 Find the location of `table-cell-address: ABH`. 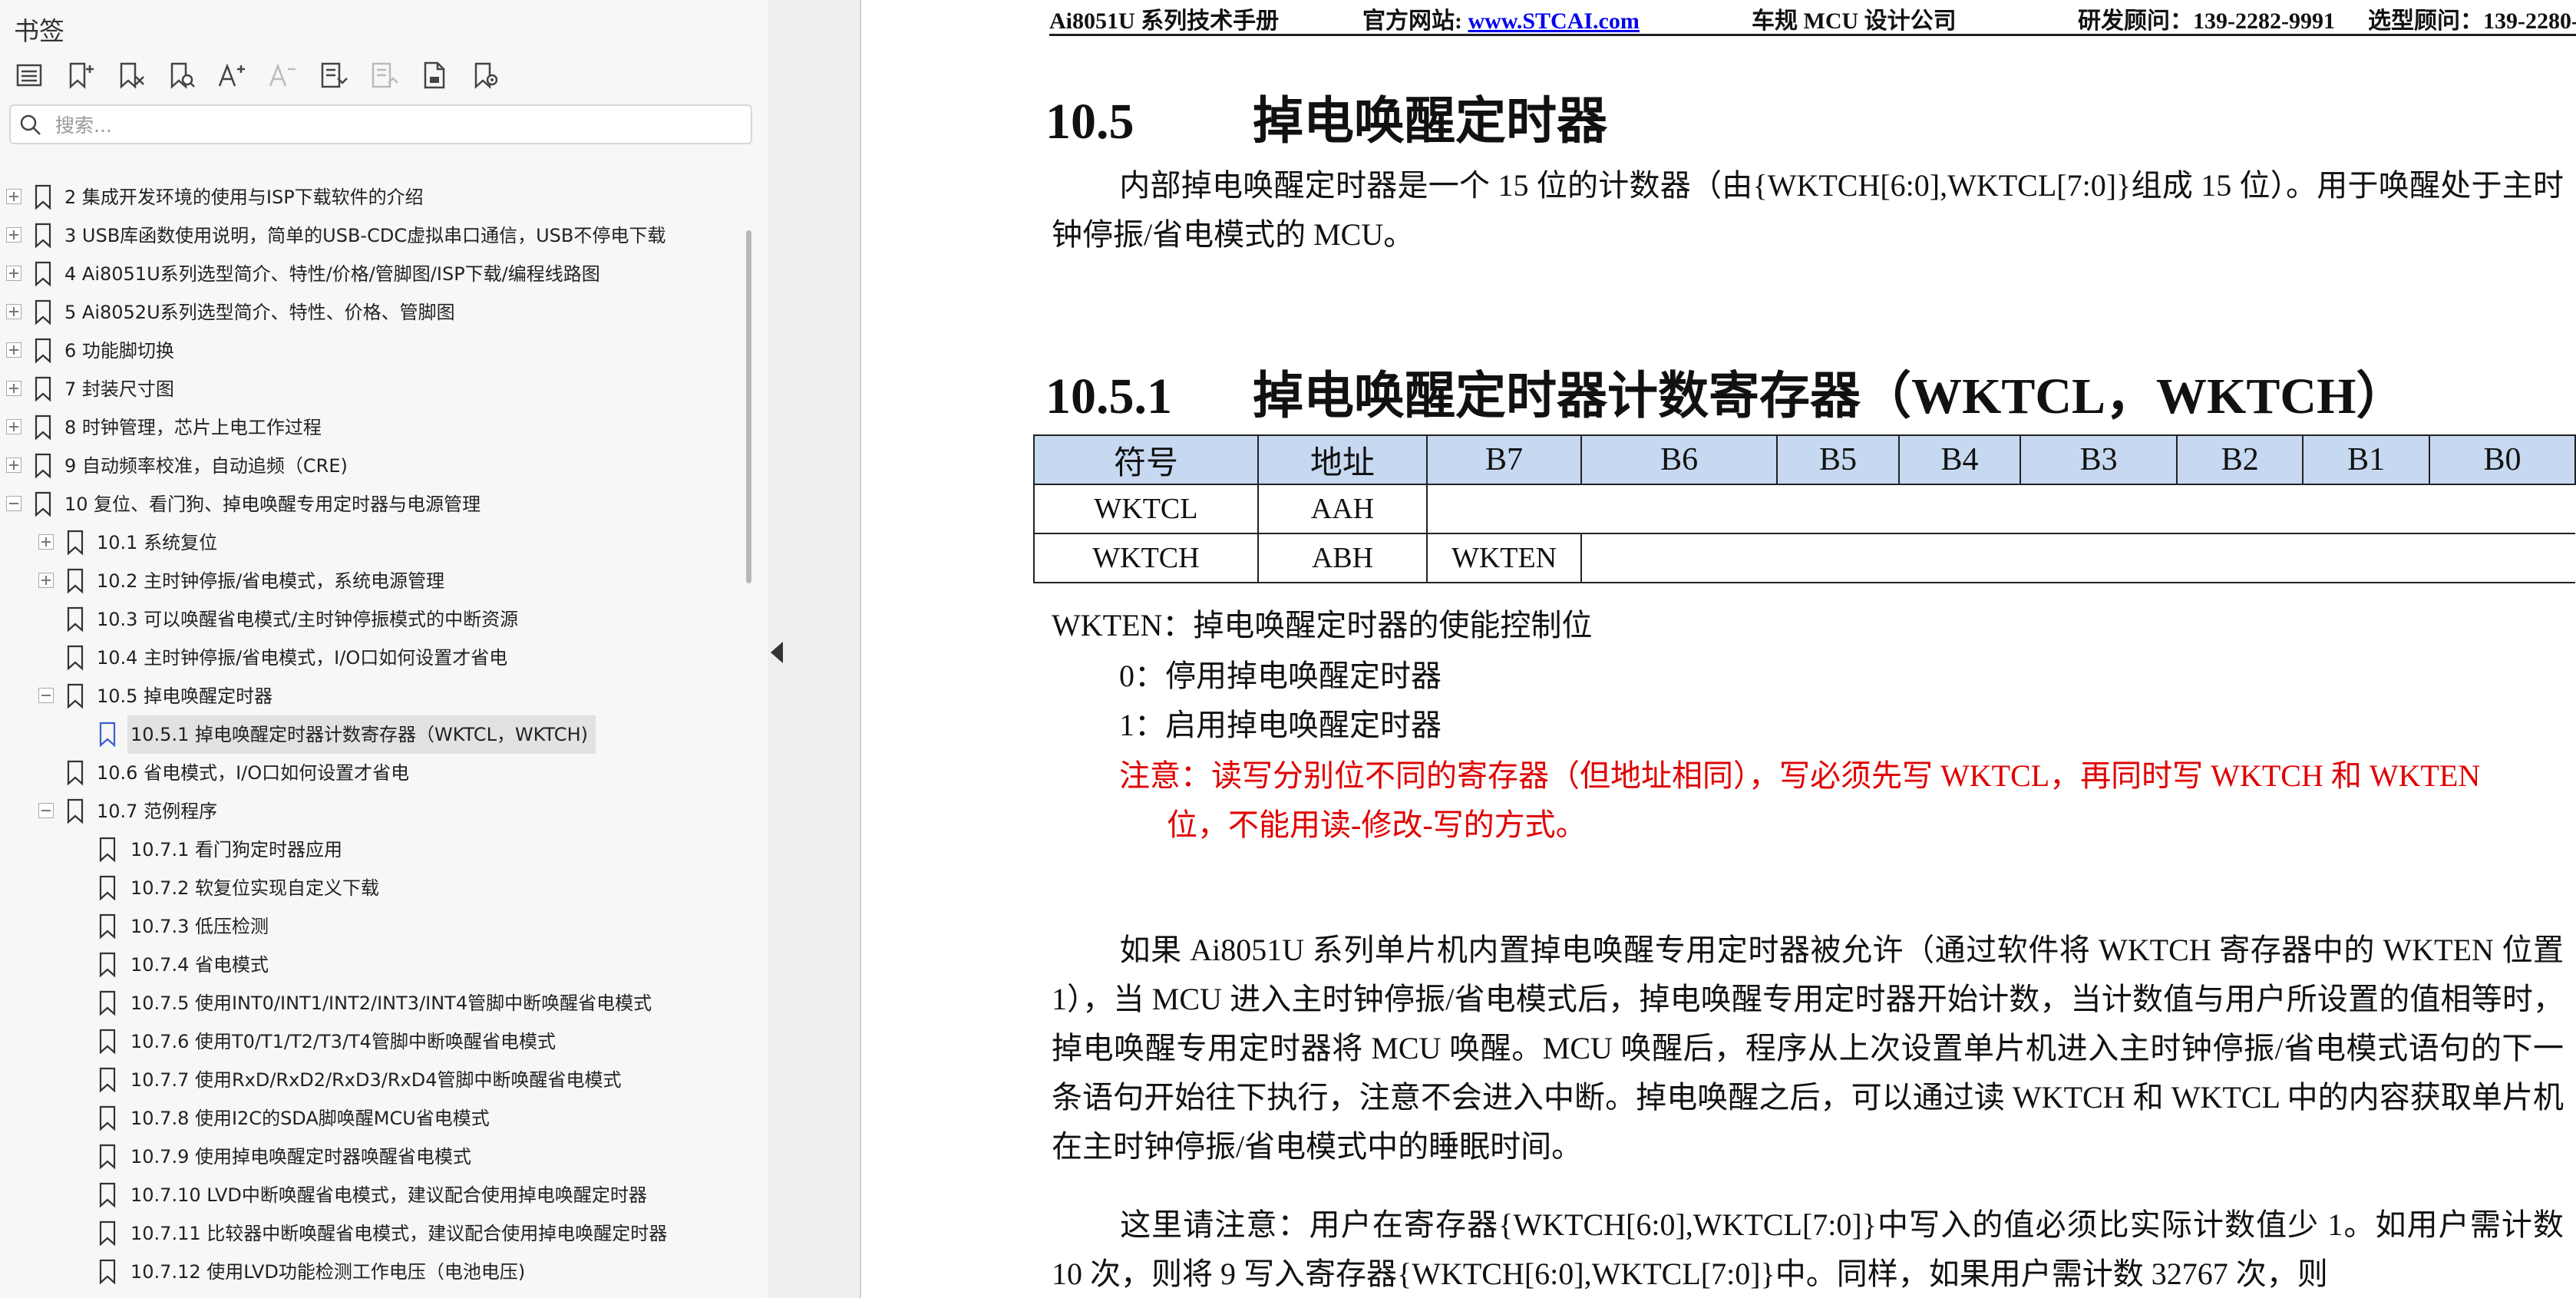

table-cell-address: ABH is located at coordinates (1342, 558).